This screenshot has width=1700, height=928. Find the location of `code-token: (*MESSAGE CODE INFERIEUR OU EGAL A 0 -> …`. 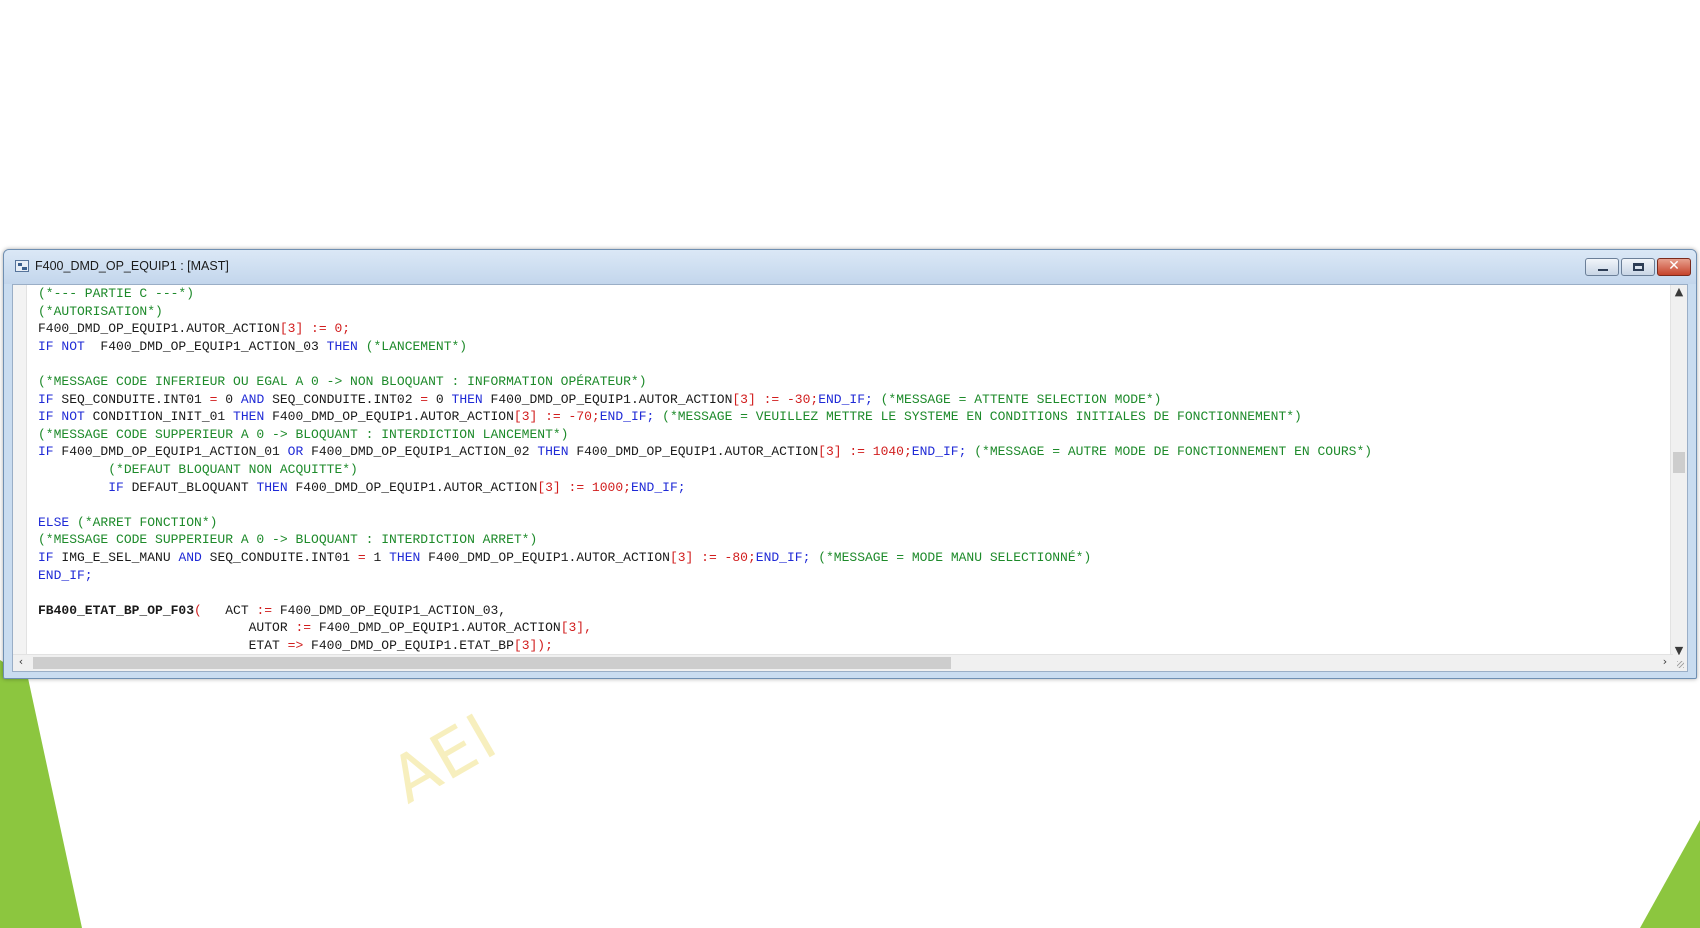

code-token: (*MESSAGE CODE INFERIEUR OU EGAL A 0 -> … is located at coordinates (342, 381).